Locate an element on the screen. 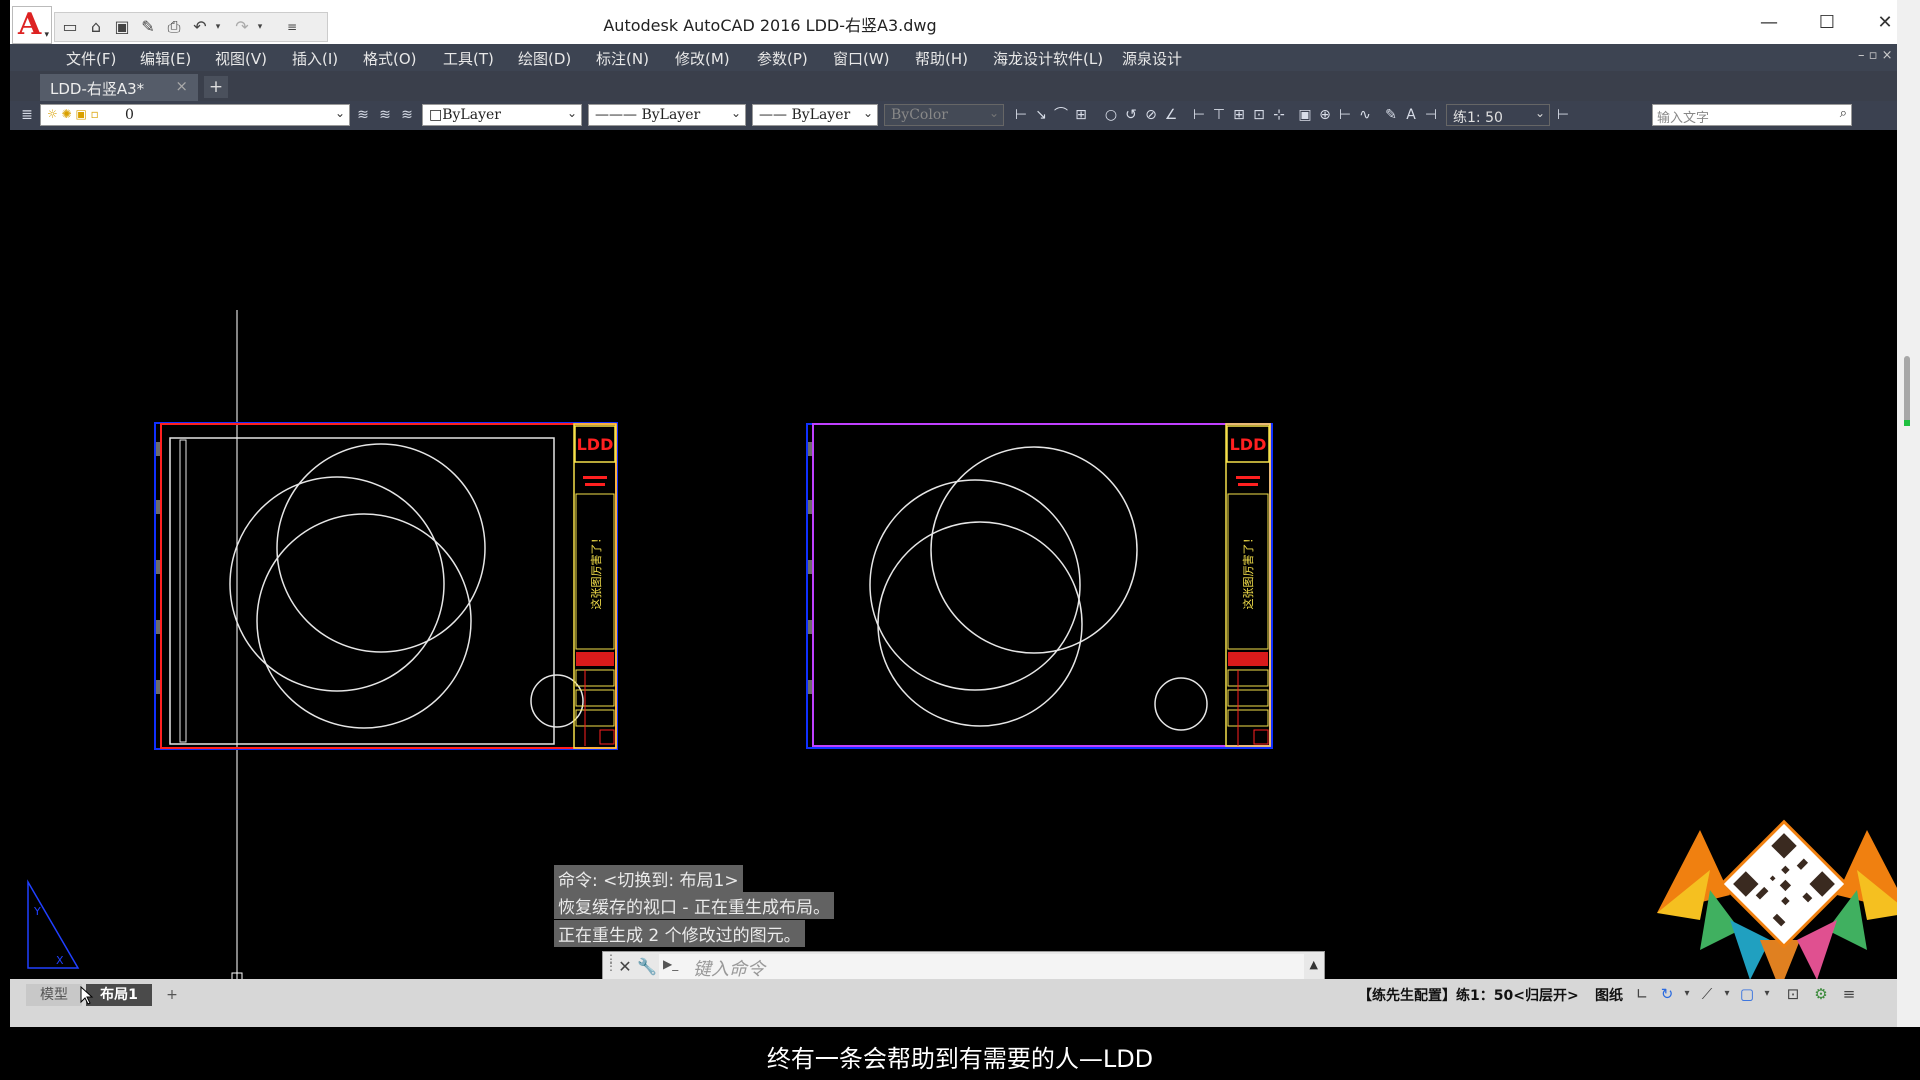 Image resolution: width=1920 pixels, height=1080 pixels. minimize-button: — is located at coordinates (1769, 23).